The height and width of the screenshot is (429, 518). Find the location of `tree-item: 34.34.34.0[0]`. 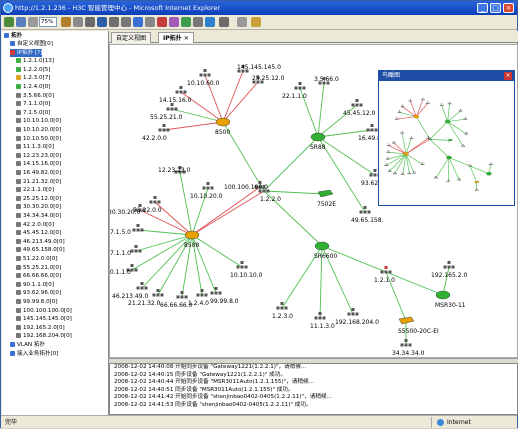

tree-item: 34.34.34.0[0] is located at coordinates (38, 216).